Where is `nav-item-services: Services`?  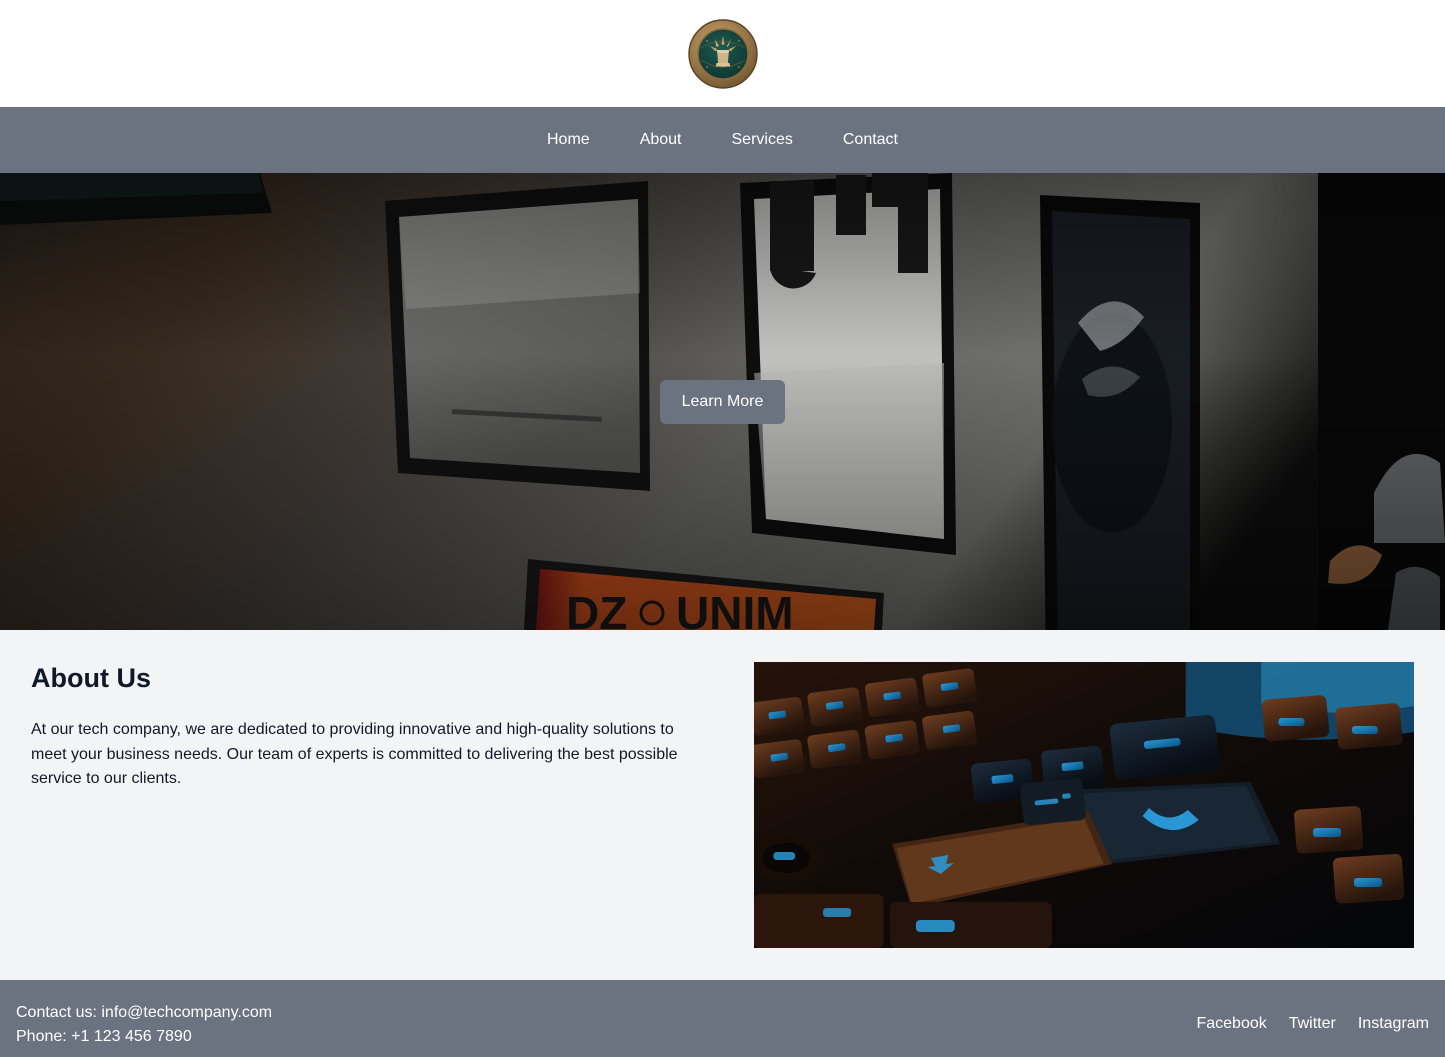 nav-item-services: Services is located at coordinates (762, 140).